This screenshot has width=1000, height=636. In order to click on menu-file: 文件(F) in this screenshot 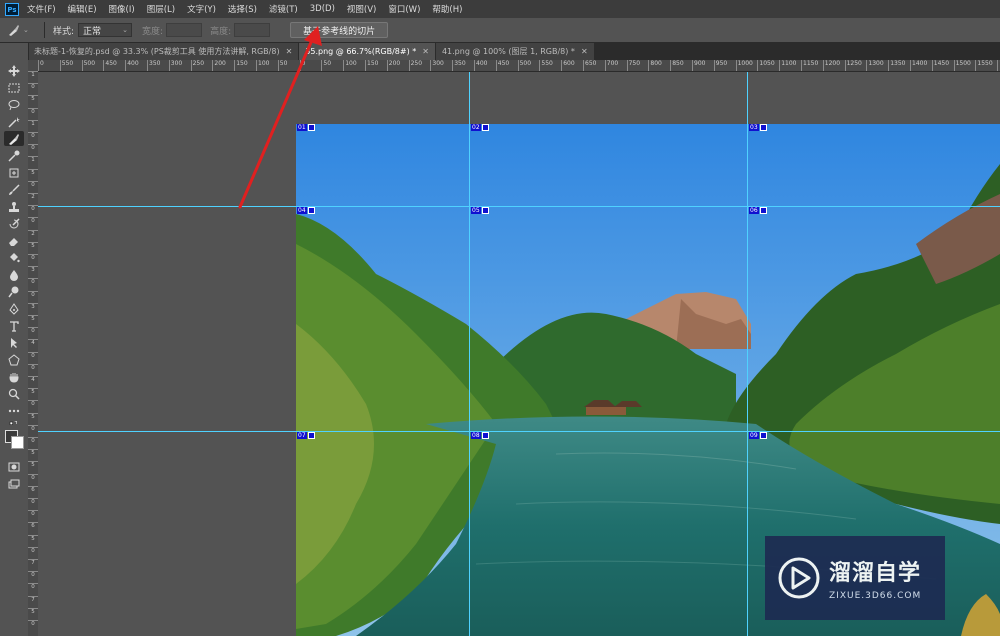, I will do `click(41, 9)`.